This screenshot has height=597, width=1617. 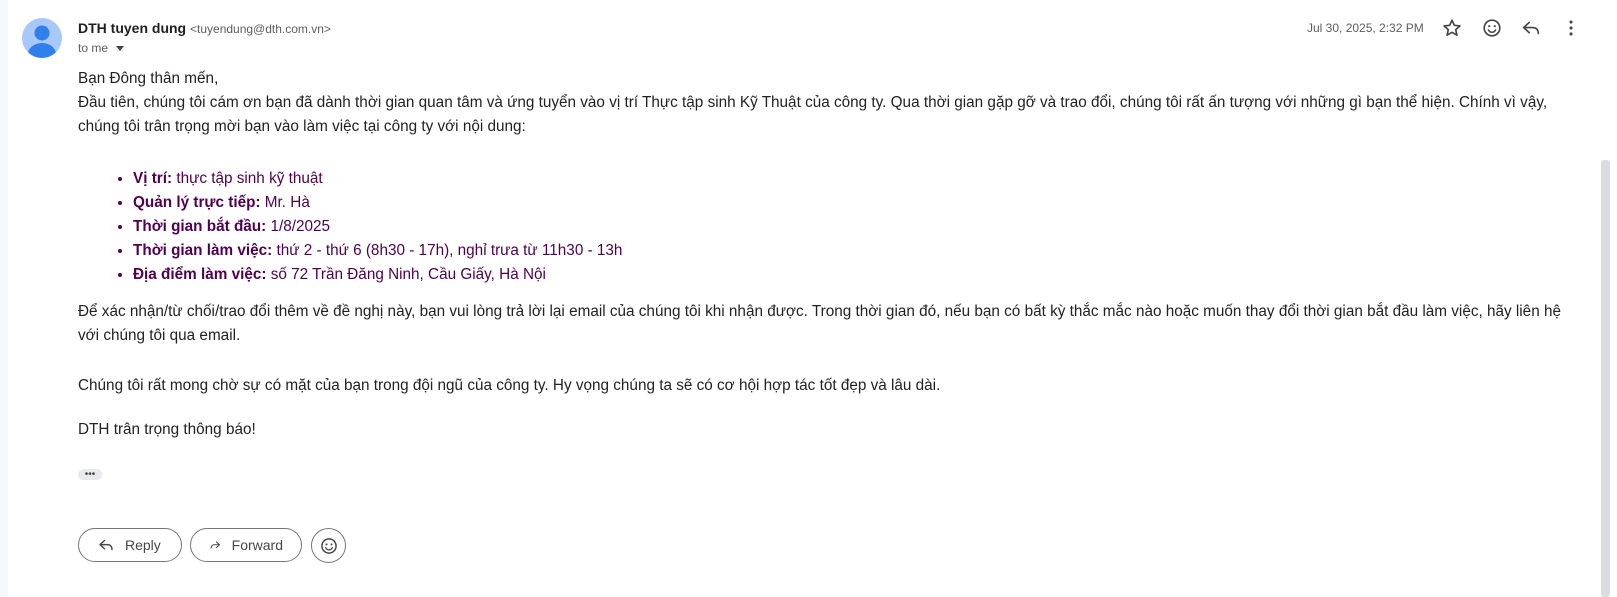 I want to click on more-vert-icon, so click(x=1571, y=28).